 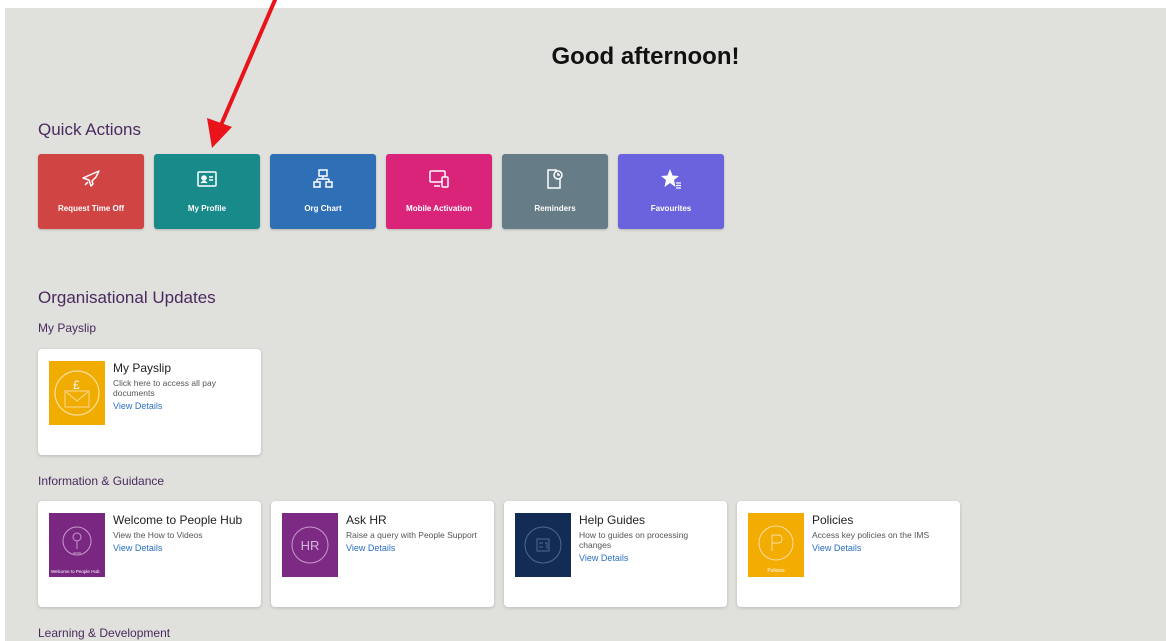 What do you see at coordinates (634, 540) in the screenshot?
I see `card-subtitle: How to guides on processing changes` at bounding box center [634, 540].